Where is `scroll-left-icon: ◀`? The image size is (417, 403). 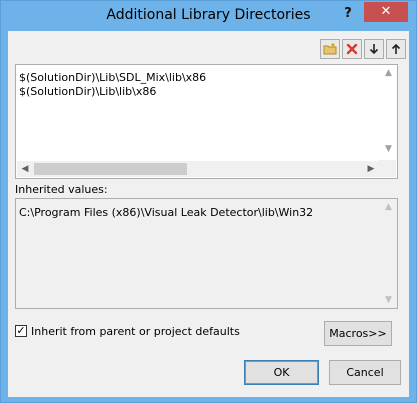 scroll-left-icon: ◀ is located at coordinates (25, 169).